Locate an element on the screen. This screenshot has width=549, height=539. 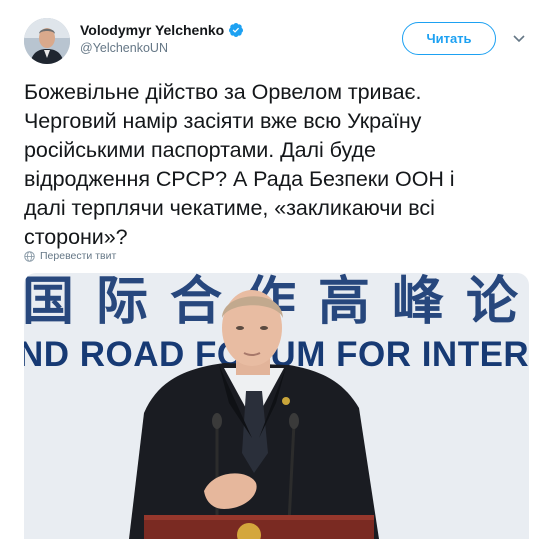
tweet-text-line: Божевільне дійство за Орвелом триває. is located at coordinates (223, 92).